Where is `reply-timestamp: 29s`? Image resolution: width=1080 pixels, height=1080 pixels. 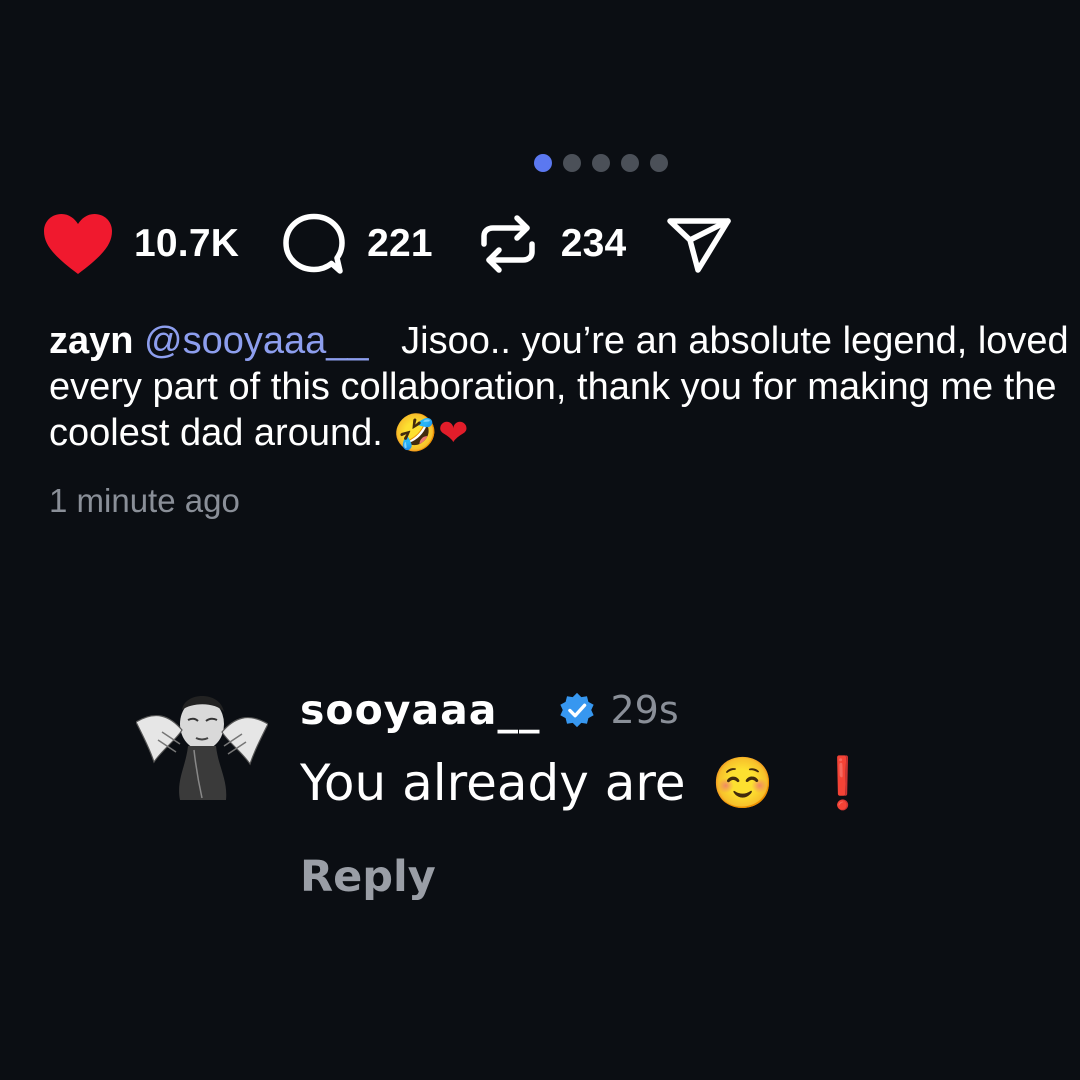
reply-timestamp: 29s is located at coordinates (644, 710).